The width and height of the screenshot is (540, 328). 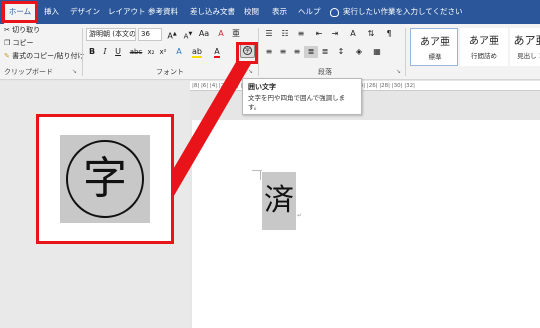 I want to click on tooltip-title: 囲い文字, so click(x=262, y=87).